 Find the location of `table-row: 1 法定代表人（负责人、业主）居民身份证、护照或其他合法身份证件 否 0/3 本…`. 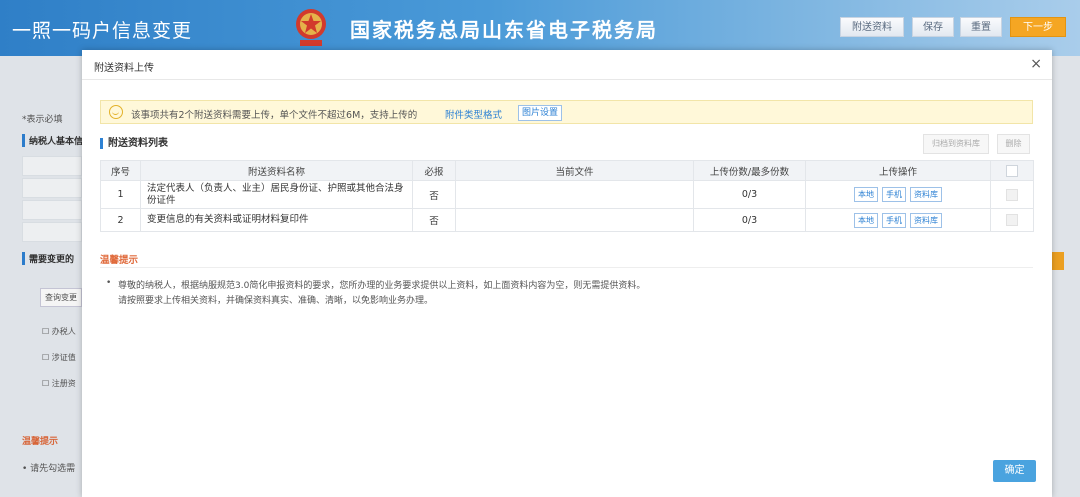

table-row: 1 法定代表人（负责人、业主）居民身份证、护照或其他合法身份证件 否 0/3 本… is located at coordinates (567, 194).